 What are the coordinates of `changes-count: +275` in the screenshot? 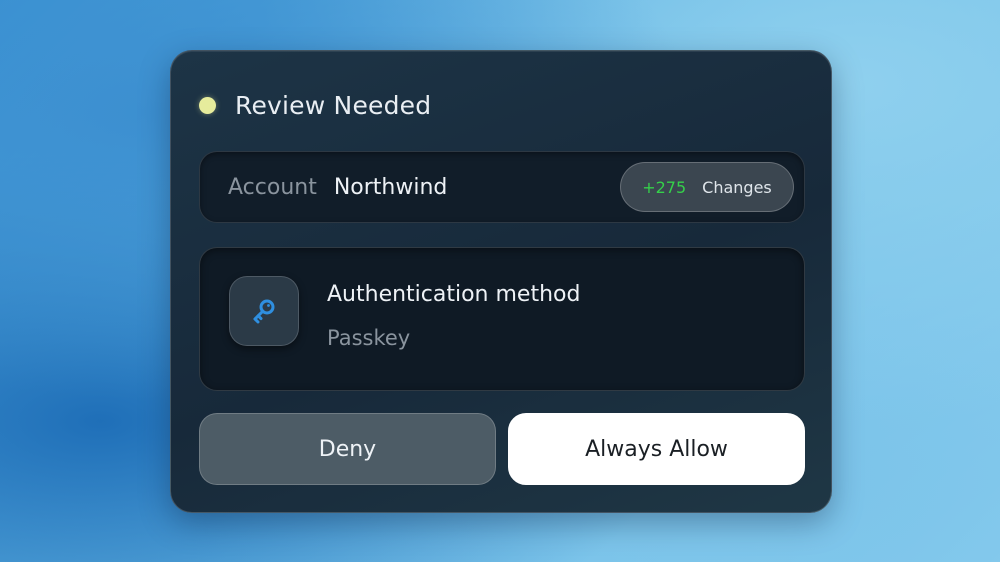 It's located at (664, 187).